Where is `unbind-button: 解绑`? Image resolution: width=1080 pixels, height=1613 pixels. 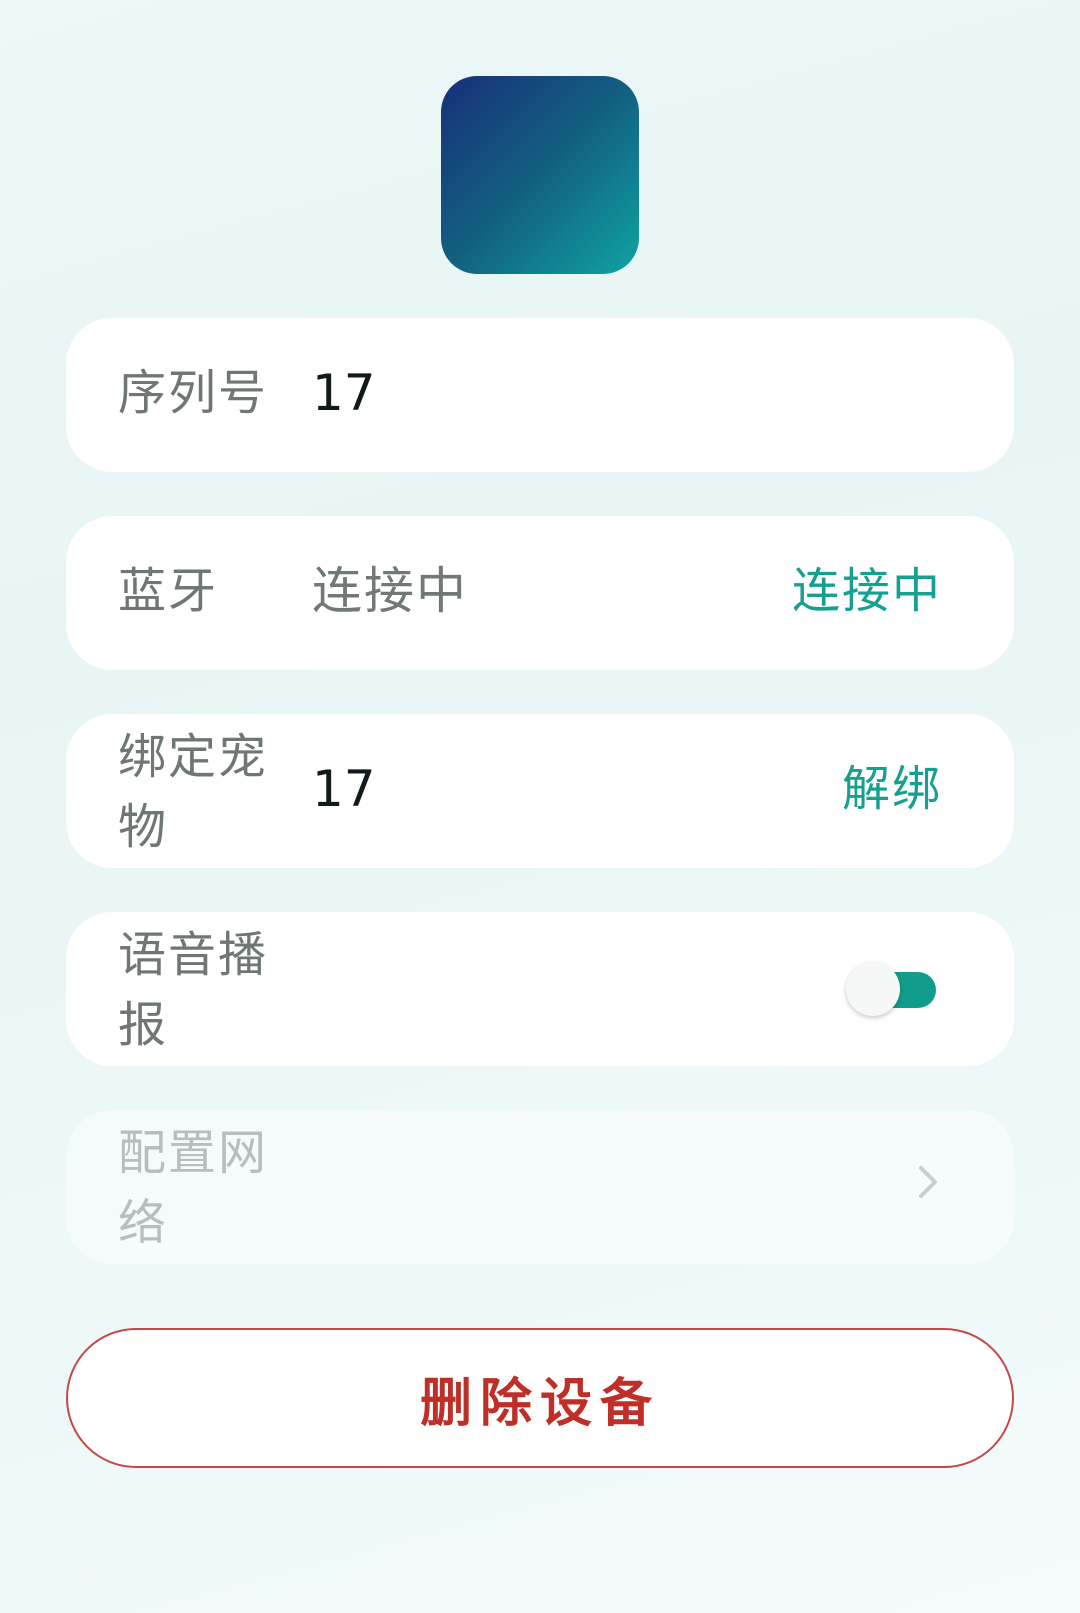
unbind-button: 解绑 is located at coordinates (892, 789).